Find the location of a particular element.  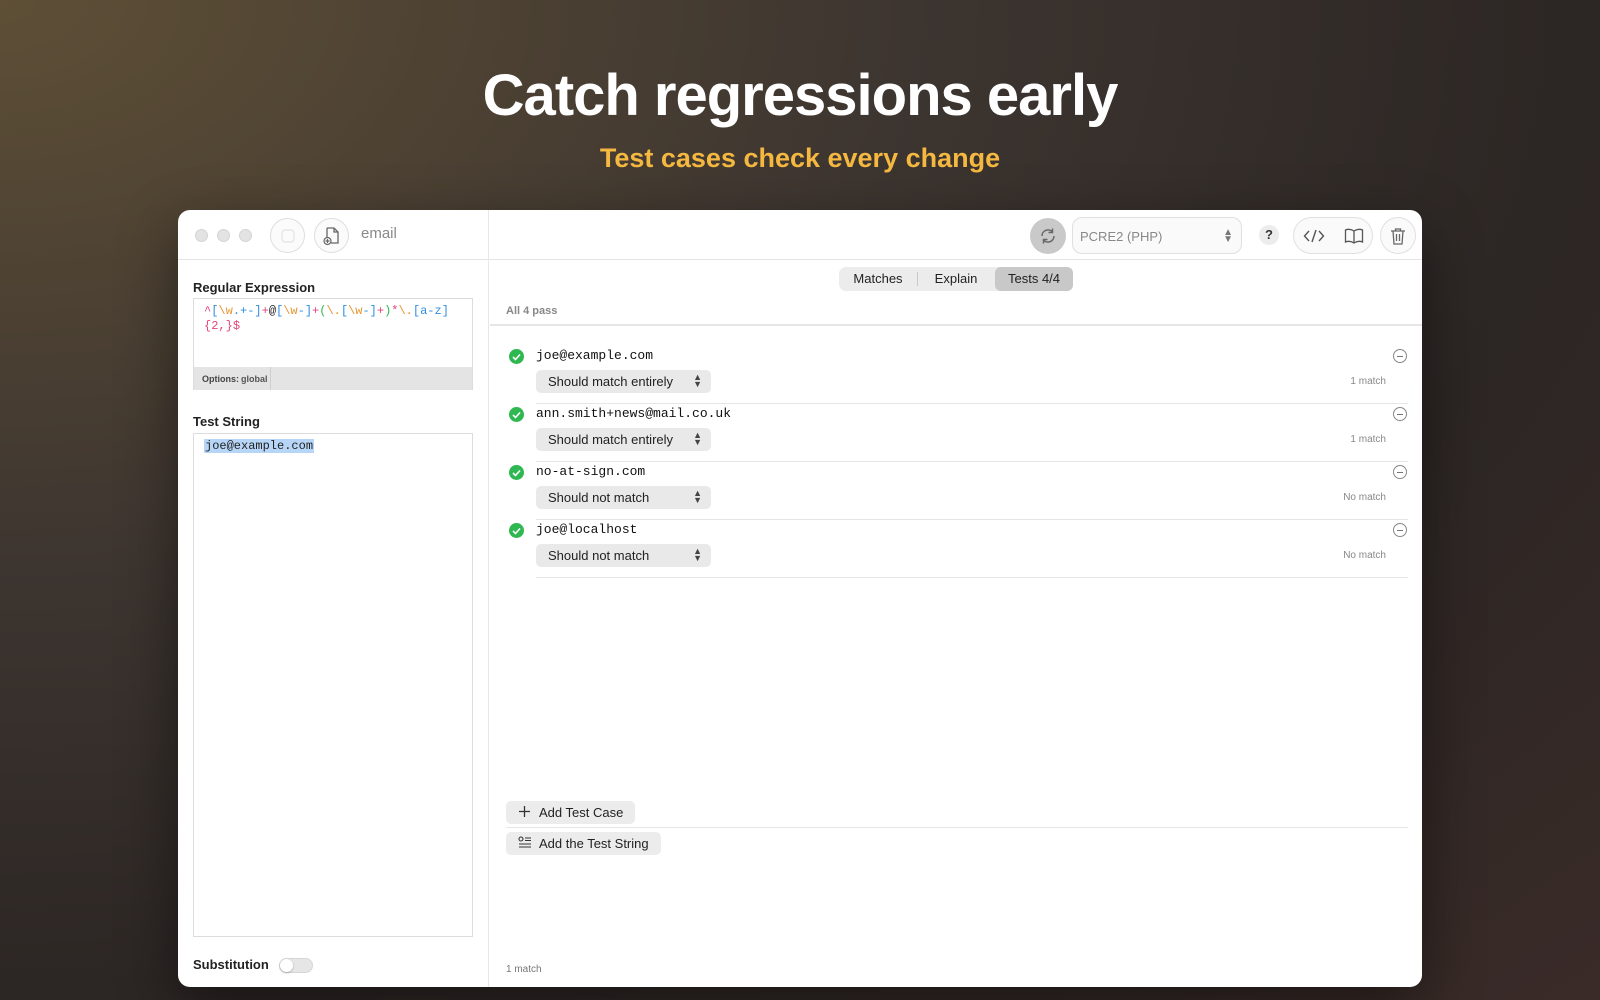

tab-tests: Tests 4/4 is located at coordinates (1034, 279).